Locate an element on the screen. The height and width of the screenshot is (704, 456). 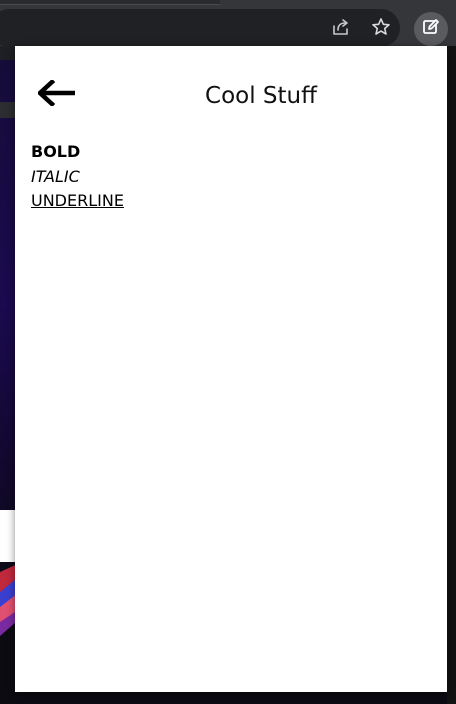
extension-edit-icon is located at coordinates (431, 29).